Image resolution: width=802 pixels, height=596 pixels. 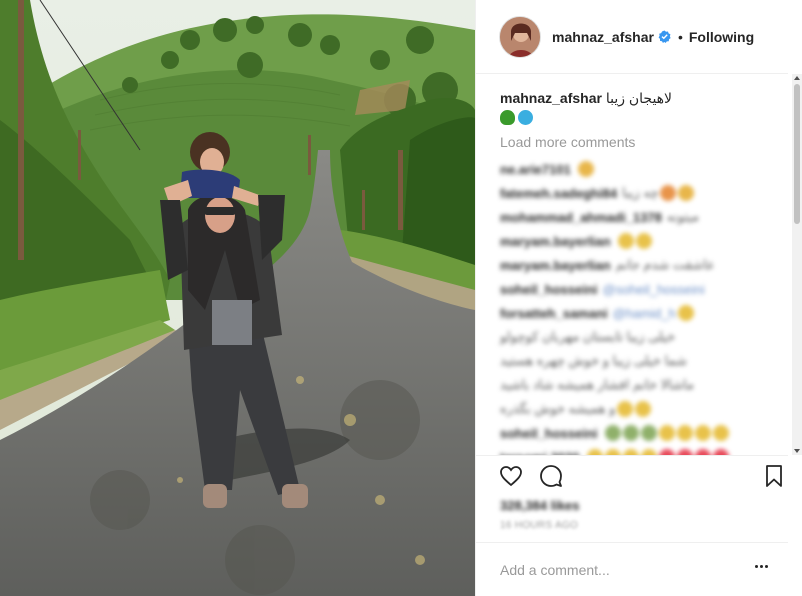 I want to click on comment-row: tarsomi.2020, so click(x=644, y=450).